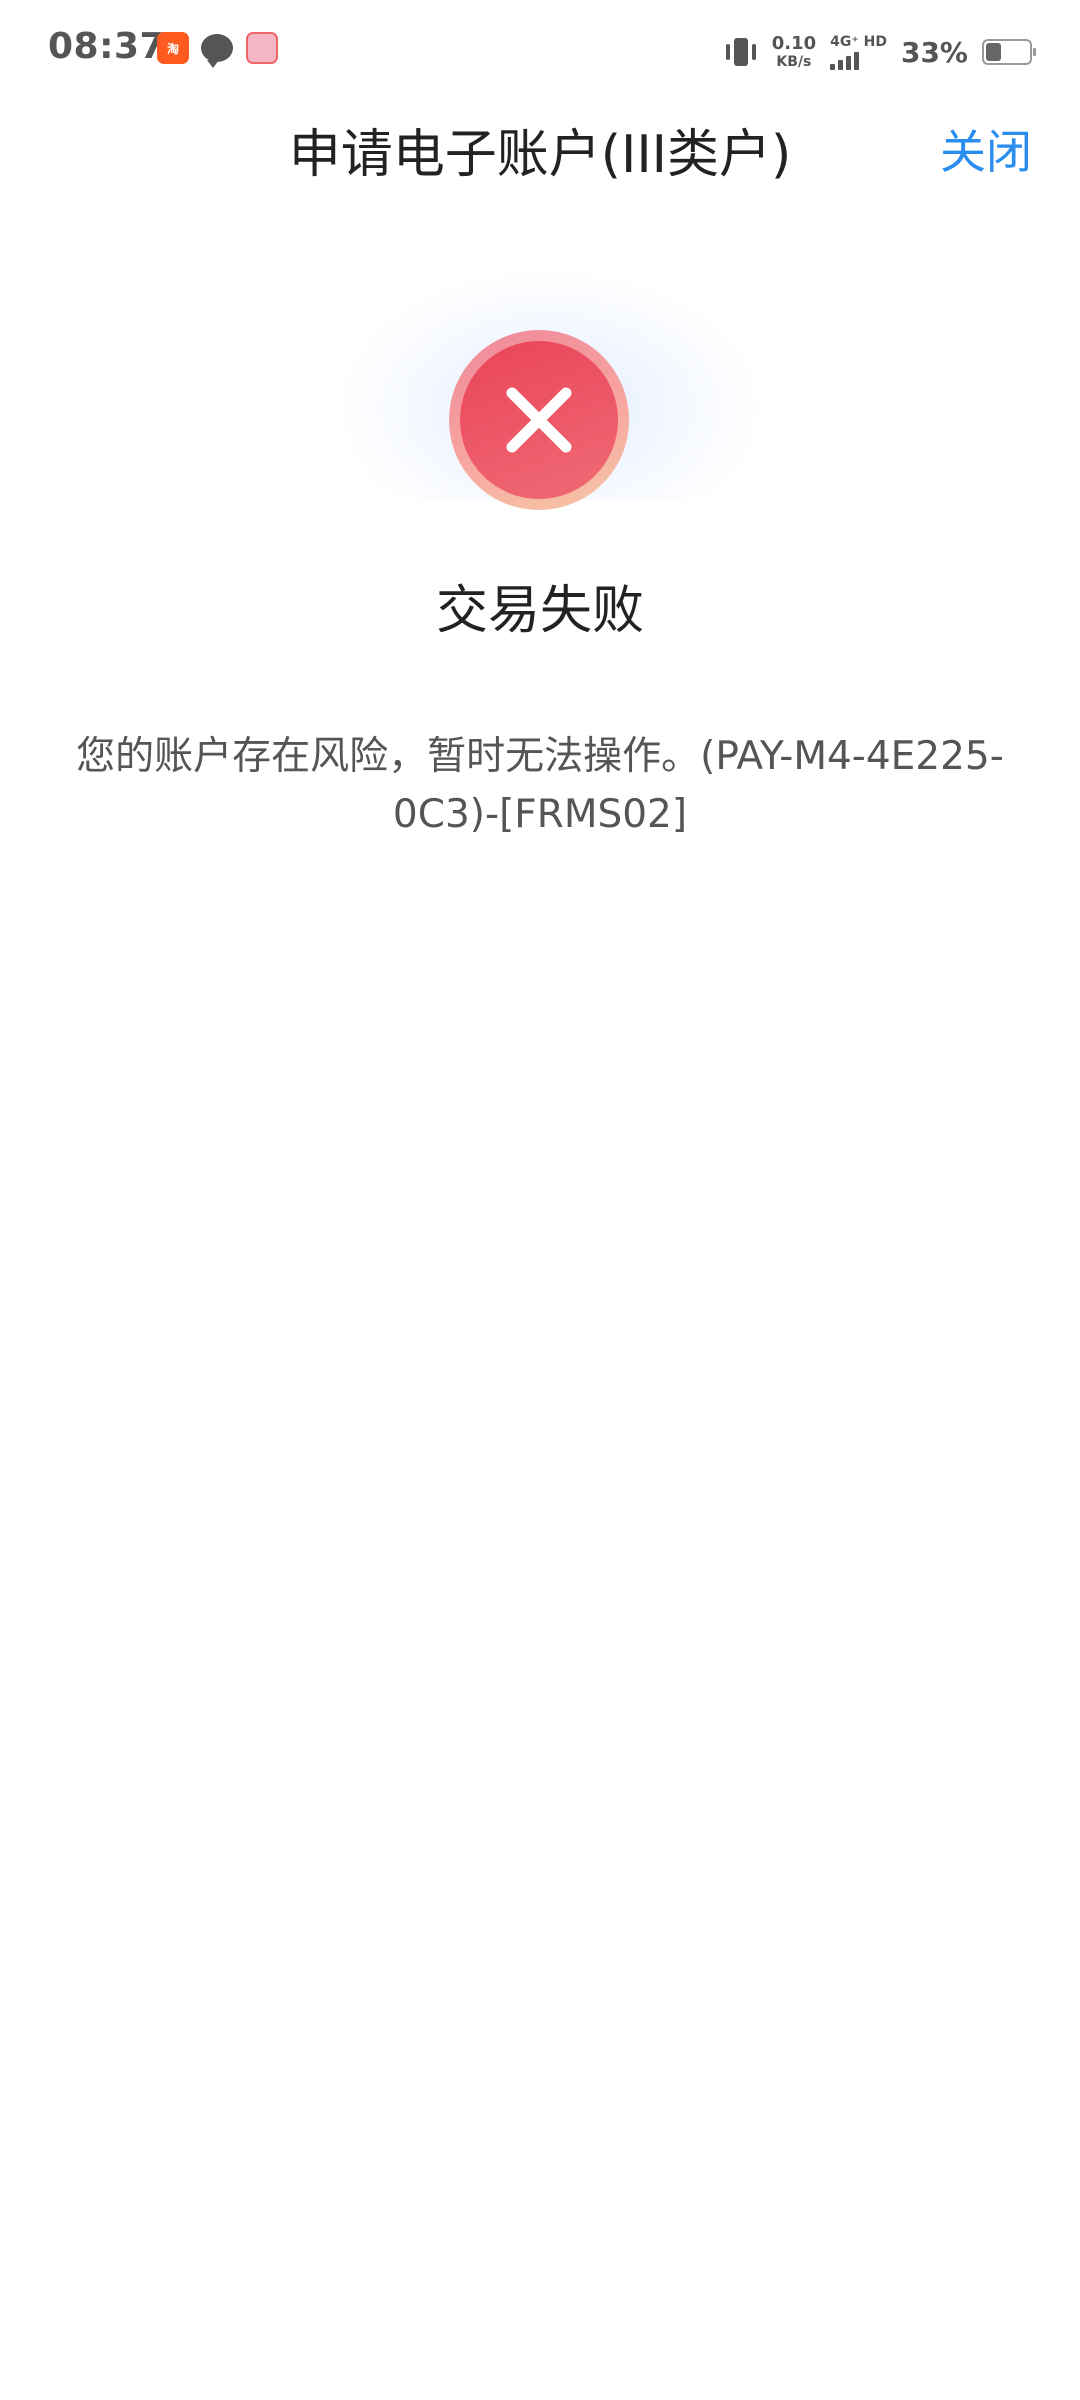  What do you see at coordinates (107, 46) in the screenshot?
I see `status-time: 08:37` at bounding box center [107, 46].